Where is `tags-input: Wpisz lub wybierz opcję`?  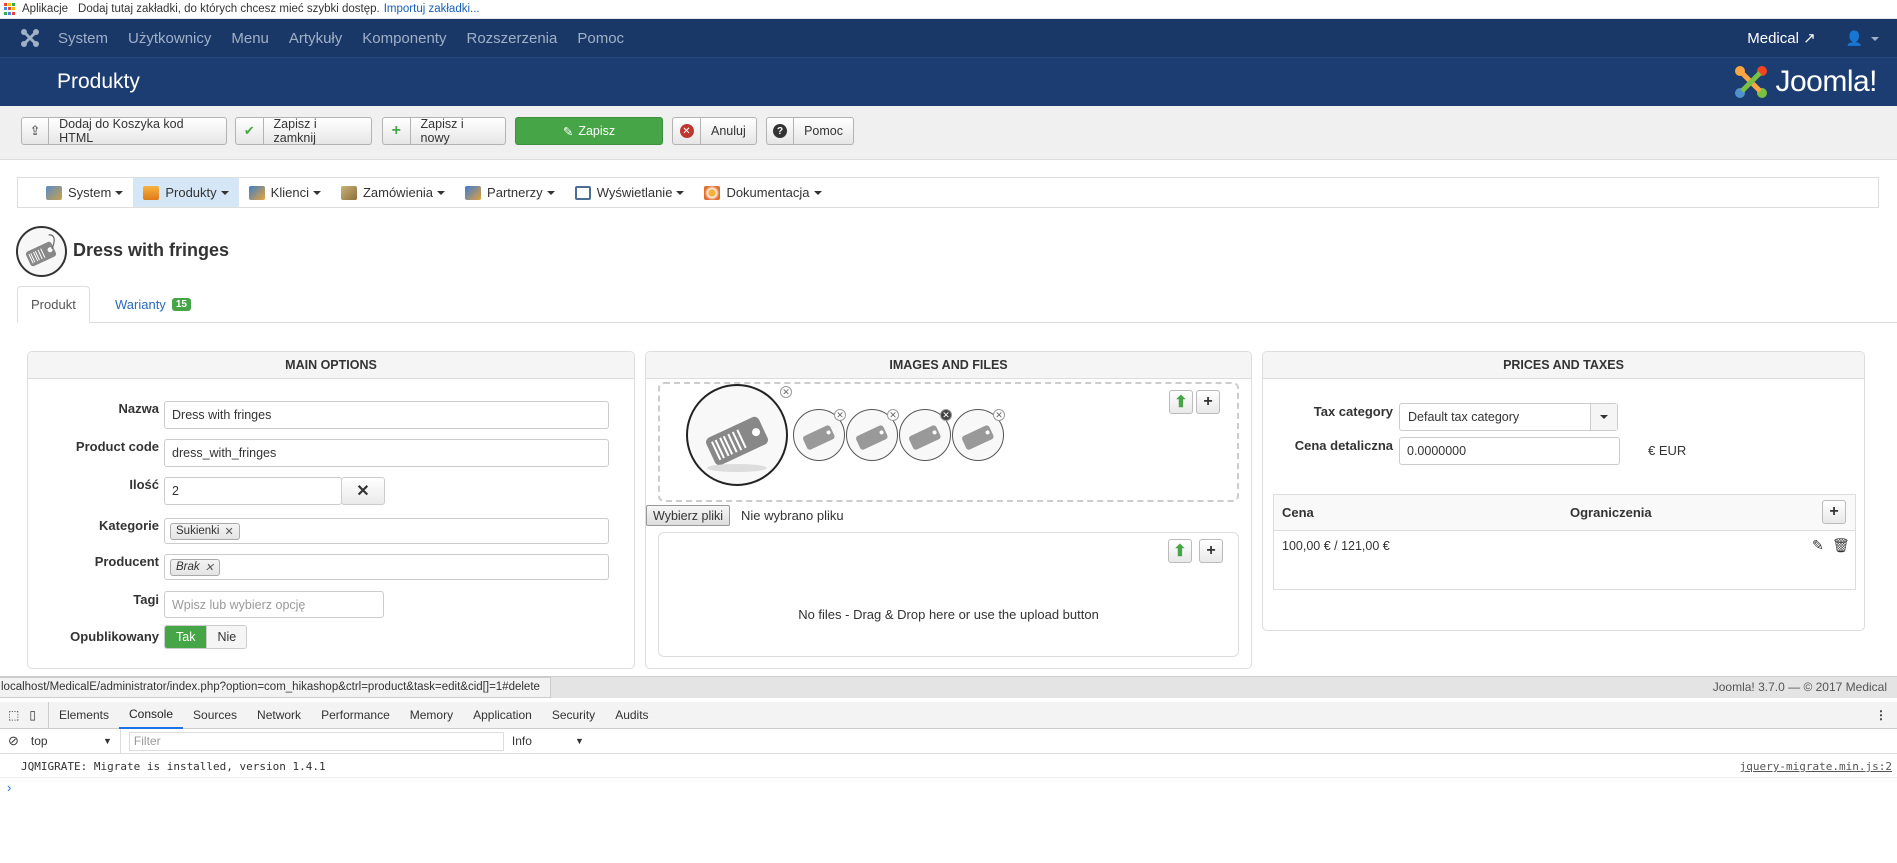 tags-input: Wpisz lub wybierz opcję is located at coordinates (274, 604).